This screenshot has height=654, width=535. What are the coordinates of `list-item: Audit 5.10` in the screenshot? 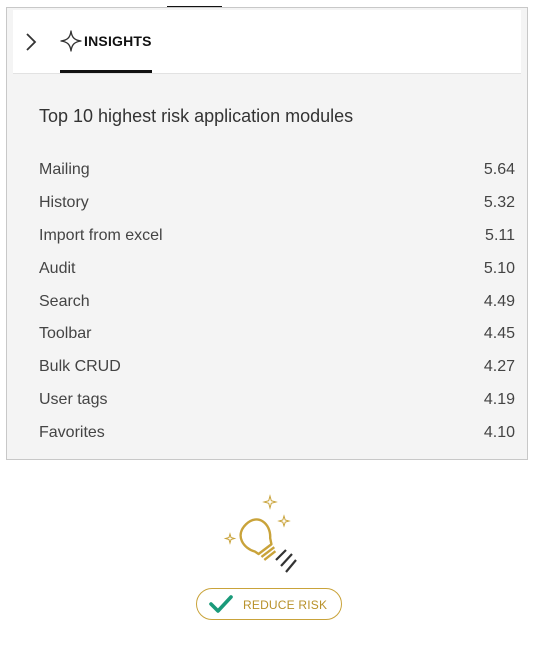 It's located at (277, 268).